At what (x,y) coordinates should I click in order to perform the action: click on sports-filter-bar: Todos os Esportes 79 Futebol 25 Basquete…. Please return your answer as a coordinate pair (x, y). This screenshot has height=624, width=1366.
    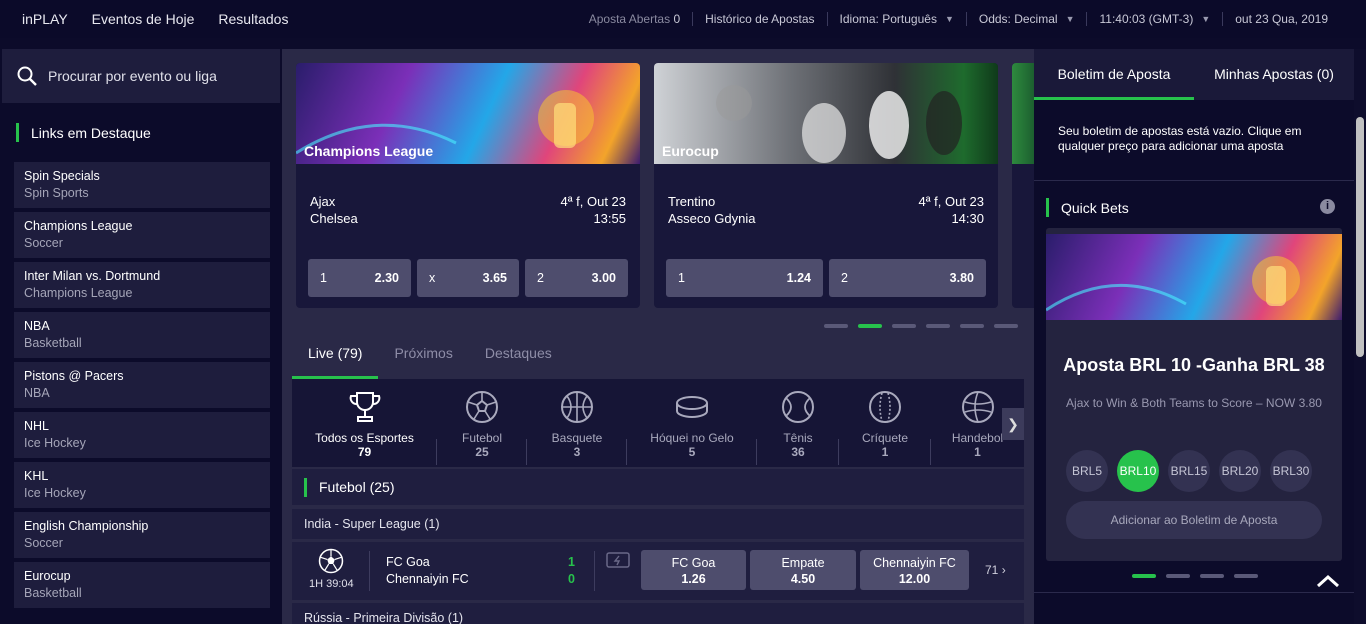
    Looking at the image, I should click on (658, 423).